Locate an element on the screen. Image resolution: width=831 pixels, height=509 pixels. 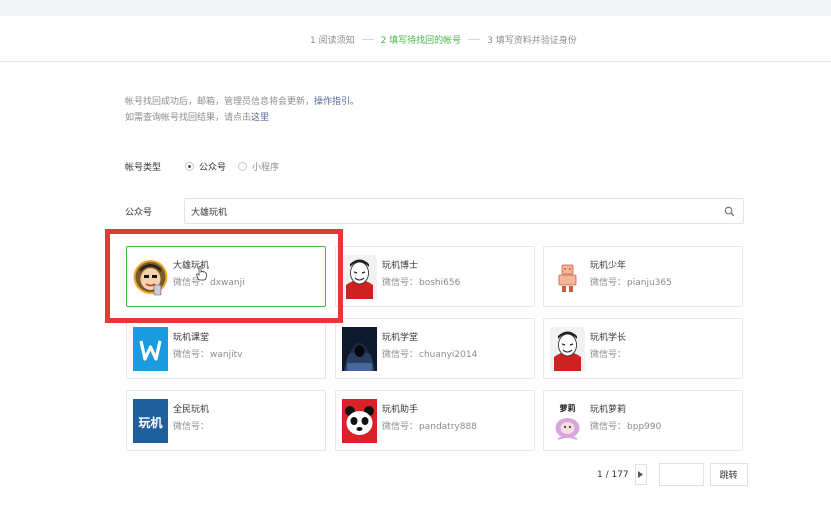
account-name: 玩机萝莉 is located at coordinates (608, 410).